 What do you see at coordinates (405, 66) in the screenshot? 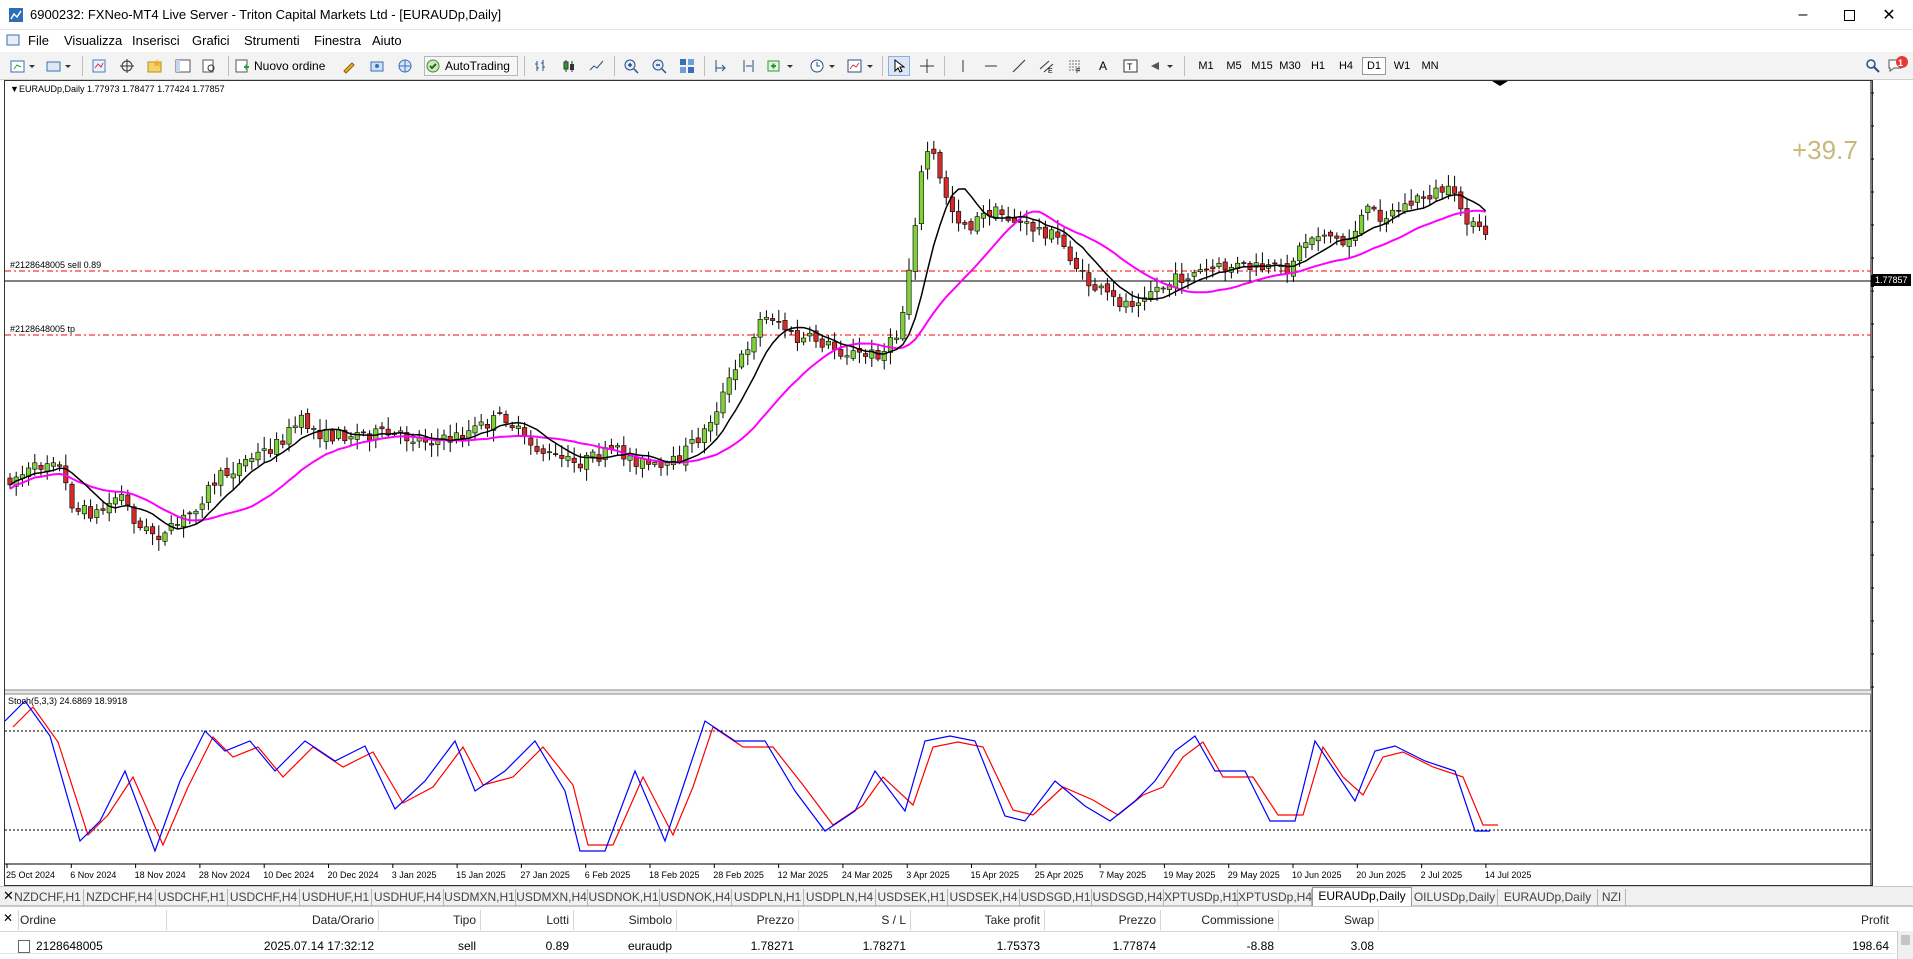
I see `market-button` at bounding box center [405, 66].